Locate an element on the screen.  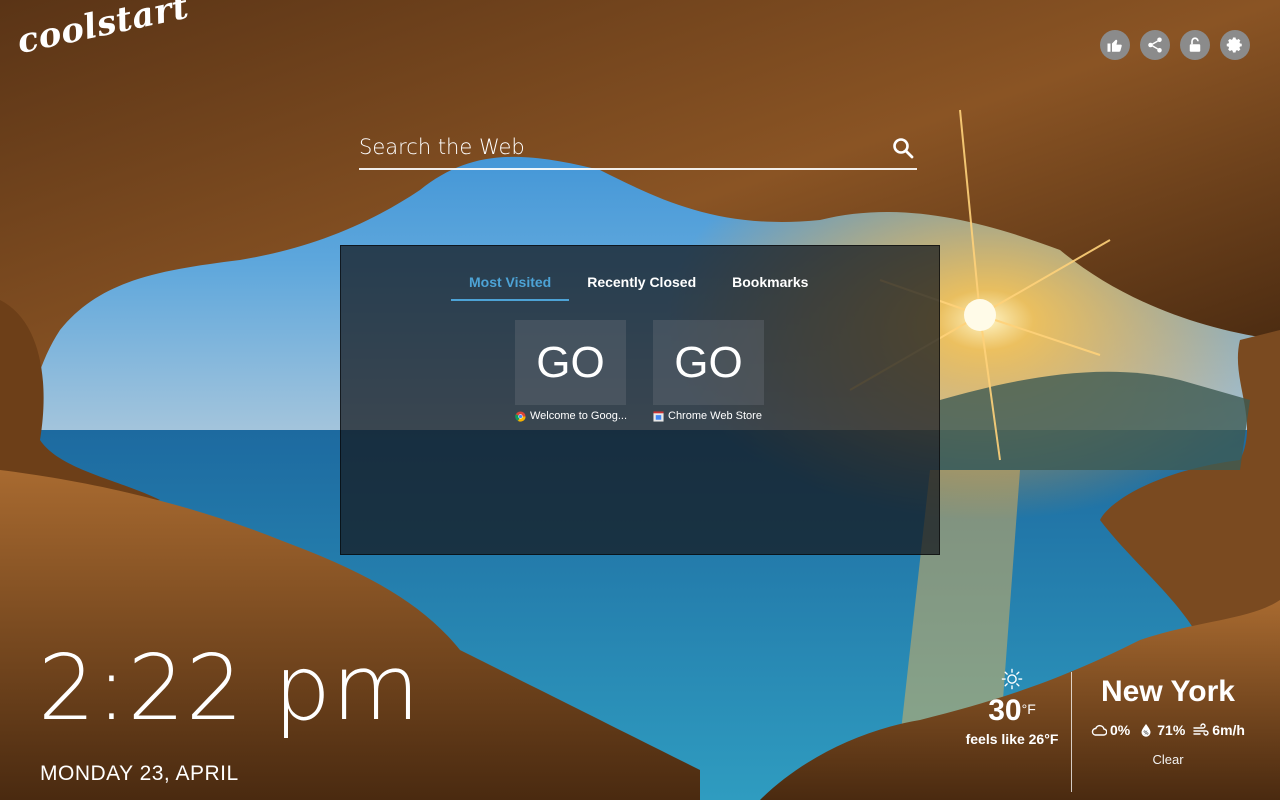
weather-divider is located at coordinates (1071, 732).